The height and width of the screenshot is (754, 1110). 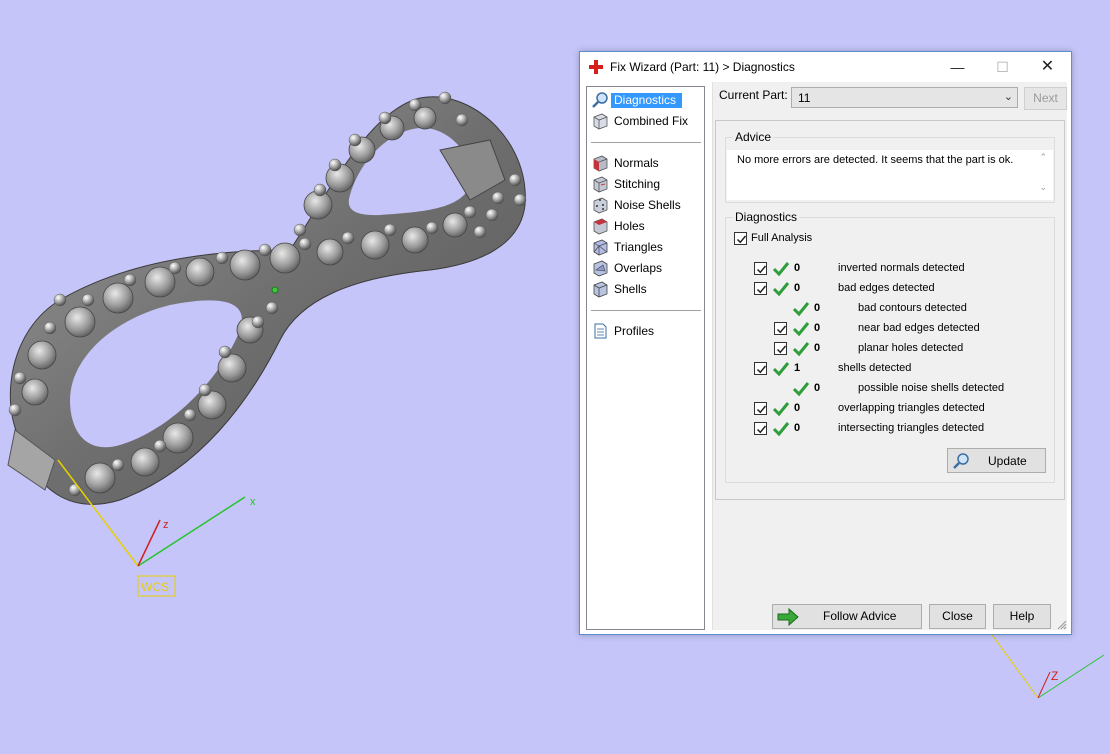 I want to click on next-button: Next, so click(x=1045, y=98).